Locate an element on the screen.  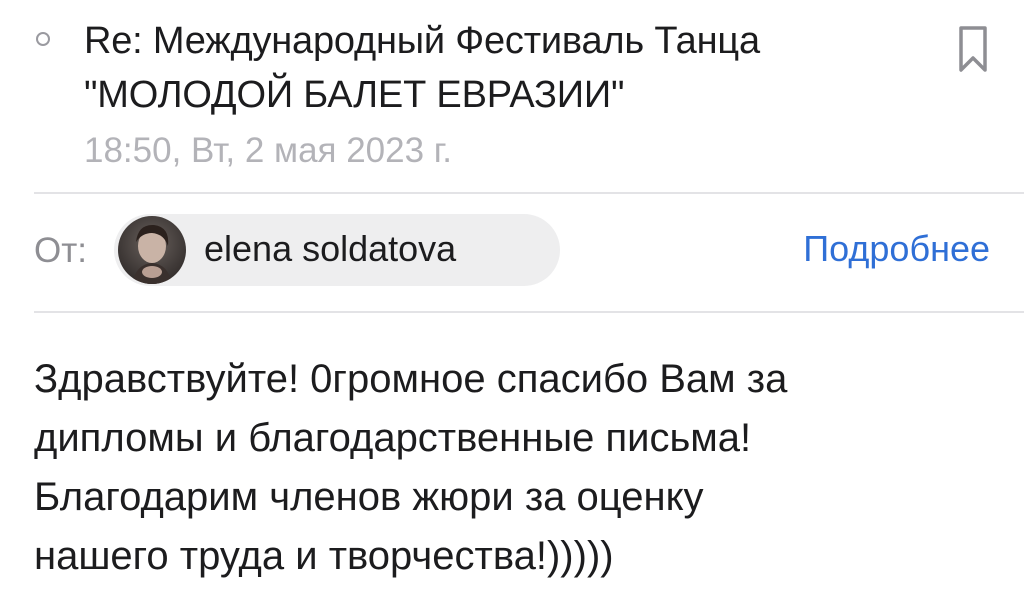
body-line: Здравствуйте! 0громное спасибо Вам за is located at coordinates (411, 379).